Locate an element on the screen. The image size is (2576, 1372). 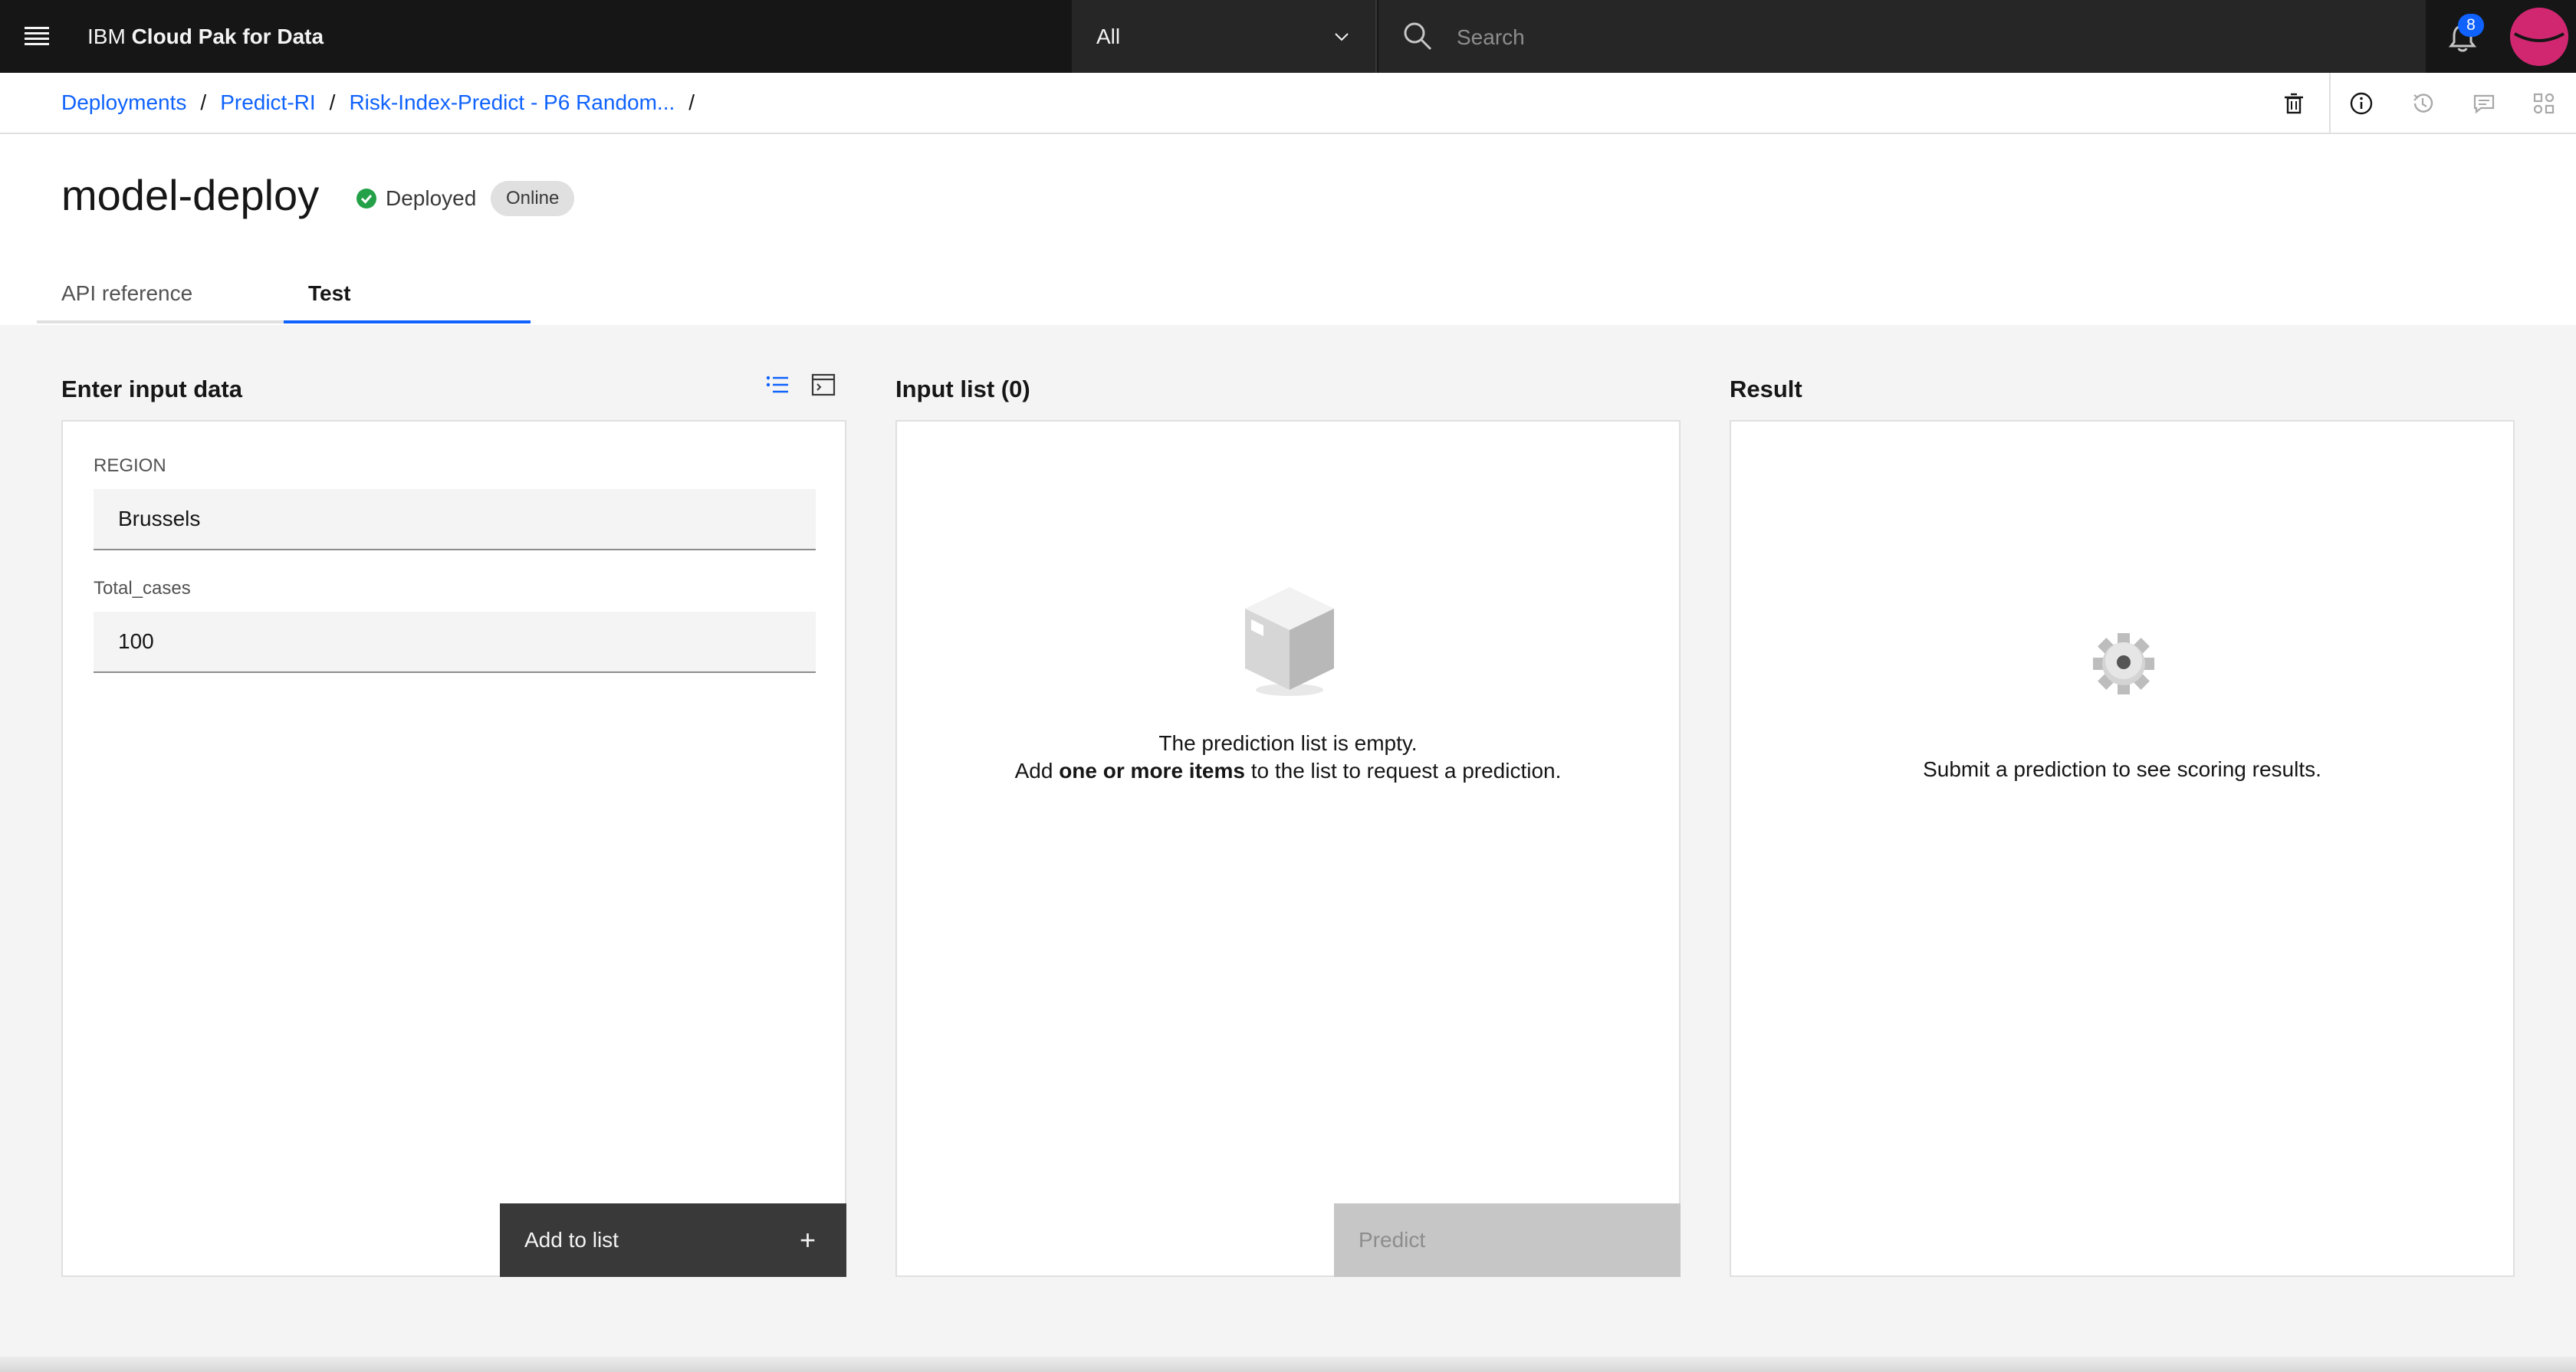
status-text: Deployed is located at coordinates (432, 198).